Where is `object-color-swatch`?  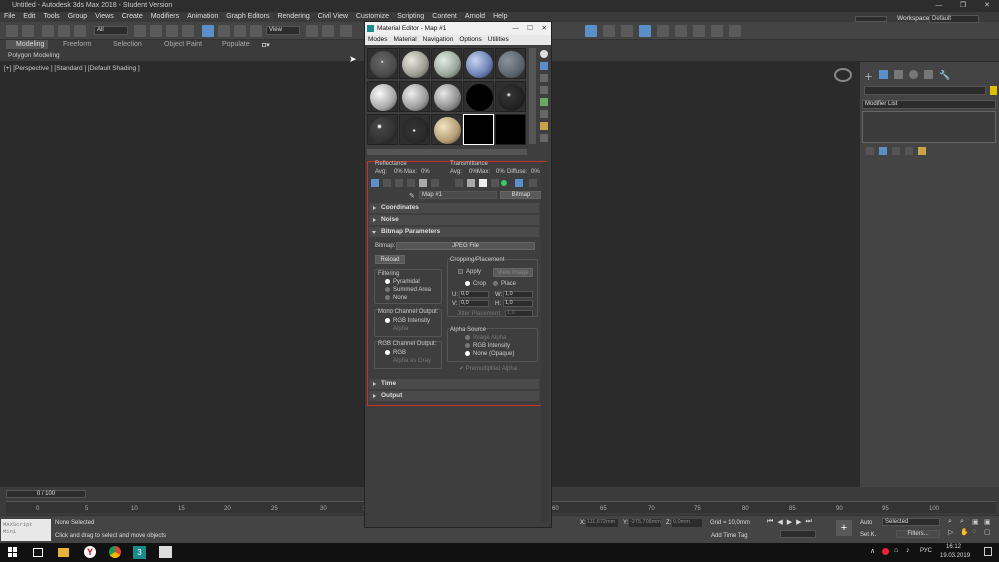 object-color-swatch is located at coordinates (993, 90).